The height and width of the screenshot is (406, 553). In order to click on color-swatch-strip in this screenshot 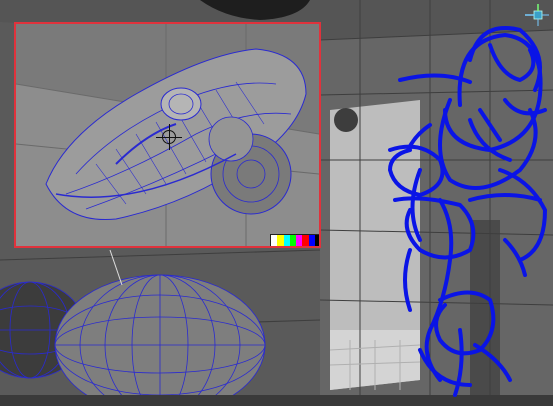, I will do `click(294, 240)`.